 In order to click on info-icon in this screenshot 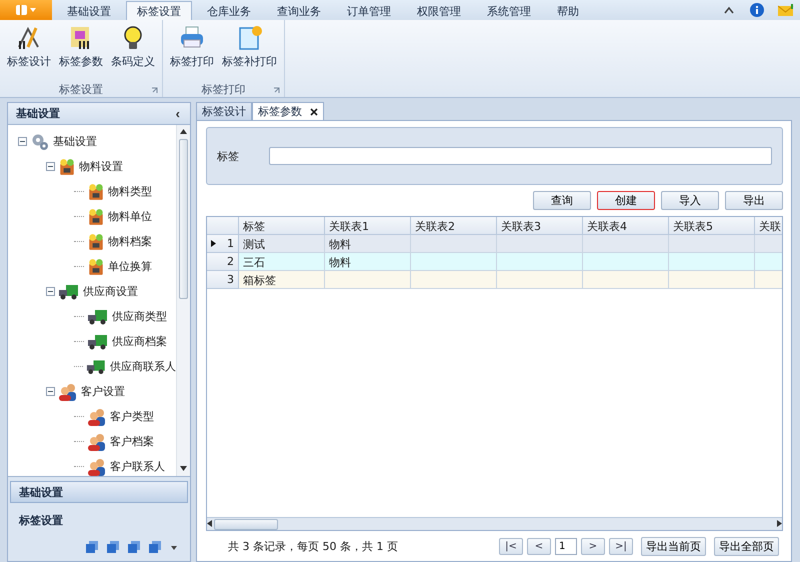, I will do `click(757, 10)`.